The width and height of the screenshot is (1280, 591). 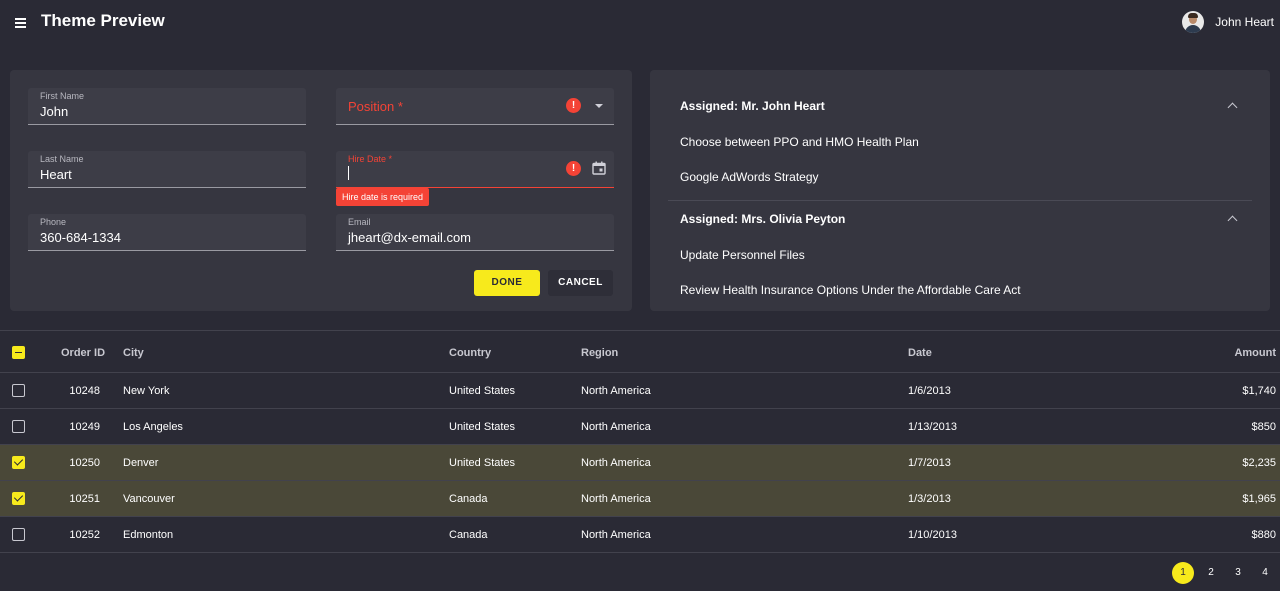 I want to click on phone-field: Phone 360-684-1334, so click(x=167, y=232).